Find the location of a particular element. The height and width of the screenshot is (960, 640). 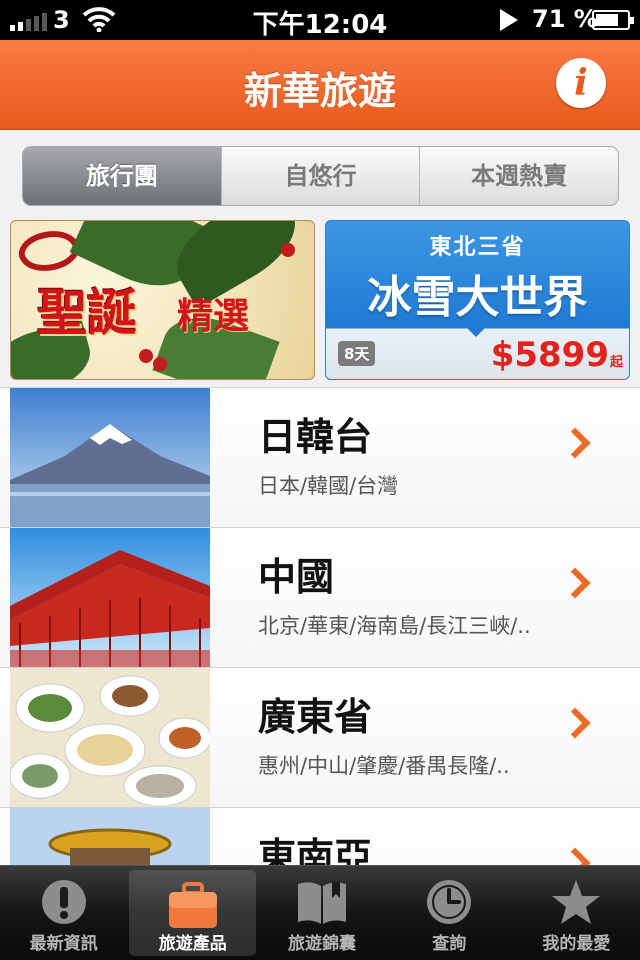

book-icon is located at coordinates (322, 903).